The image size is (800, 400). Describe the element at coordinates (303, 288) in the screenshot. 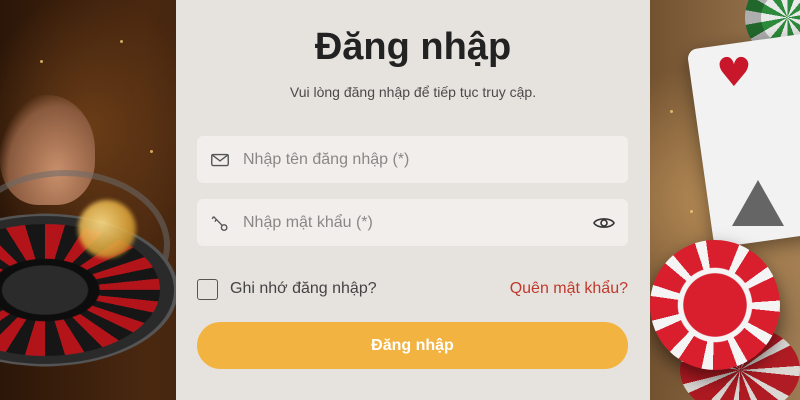

I see `remember-me-label: Ghi nhớ đăng nhập?` at that location.